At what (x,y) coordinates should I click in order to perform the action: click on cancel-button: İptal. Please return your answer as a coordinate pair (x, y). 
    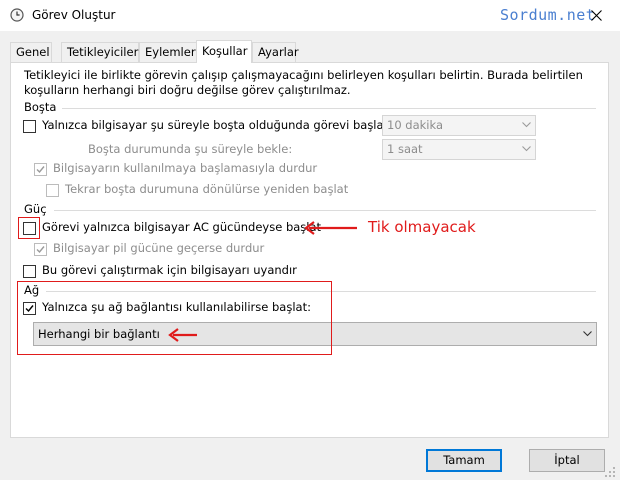
    Looking at the image, I should click on (567, 460).